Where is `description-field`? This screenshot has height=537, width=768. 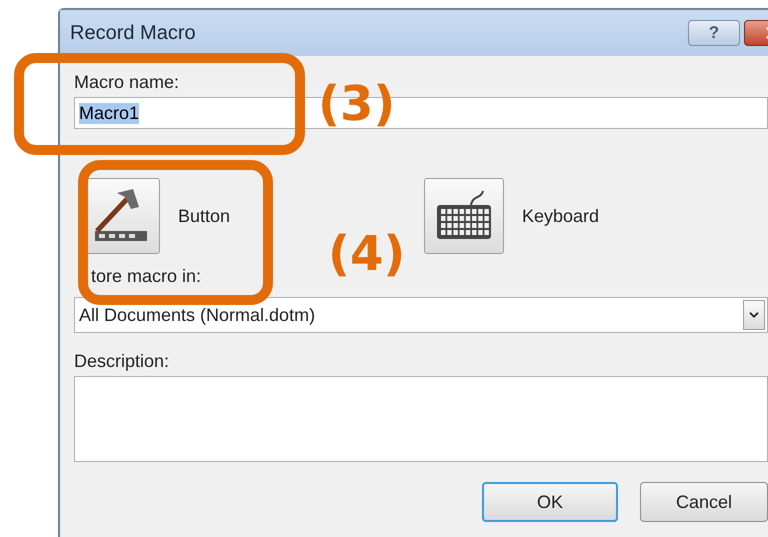
description-field is located at coordinates (421, 419).